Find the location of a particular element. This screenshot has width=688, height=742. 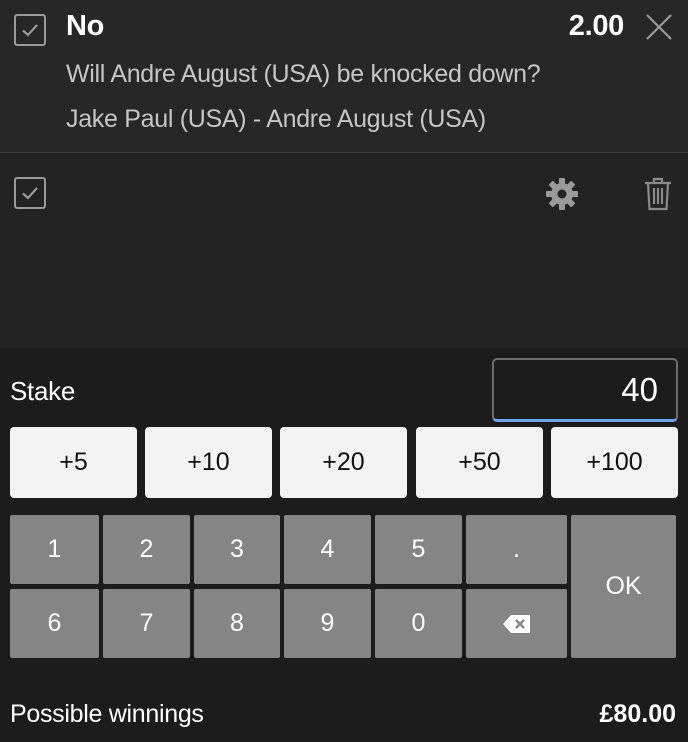

close-icon is located at coordinates (659, 27).